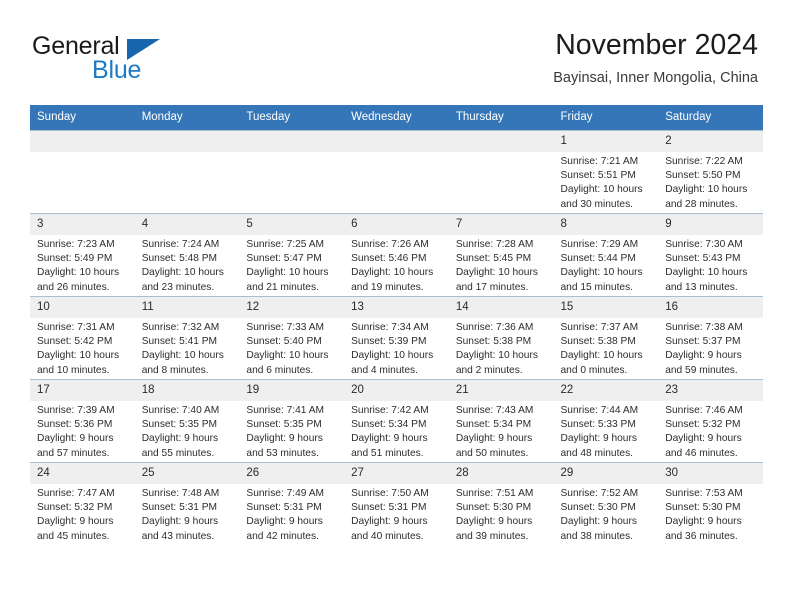 The width and height of the screenshot is (792, 612). I want to click on page-title: November 2024, so click(656, 45).